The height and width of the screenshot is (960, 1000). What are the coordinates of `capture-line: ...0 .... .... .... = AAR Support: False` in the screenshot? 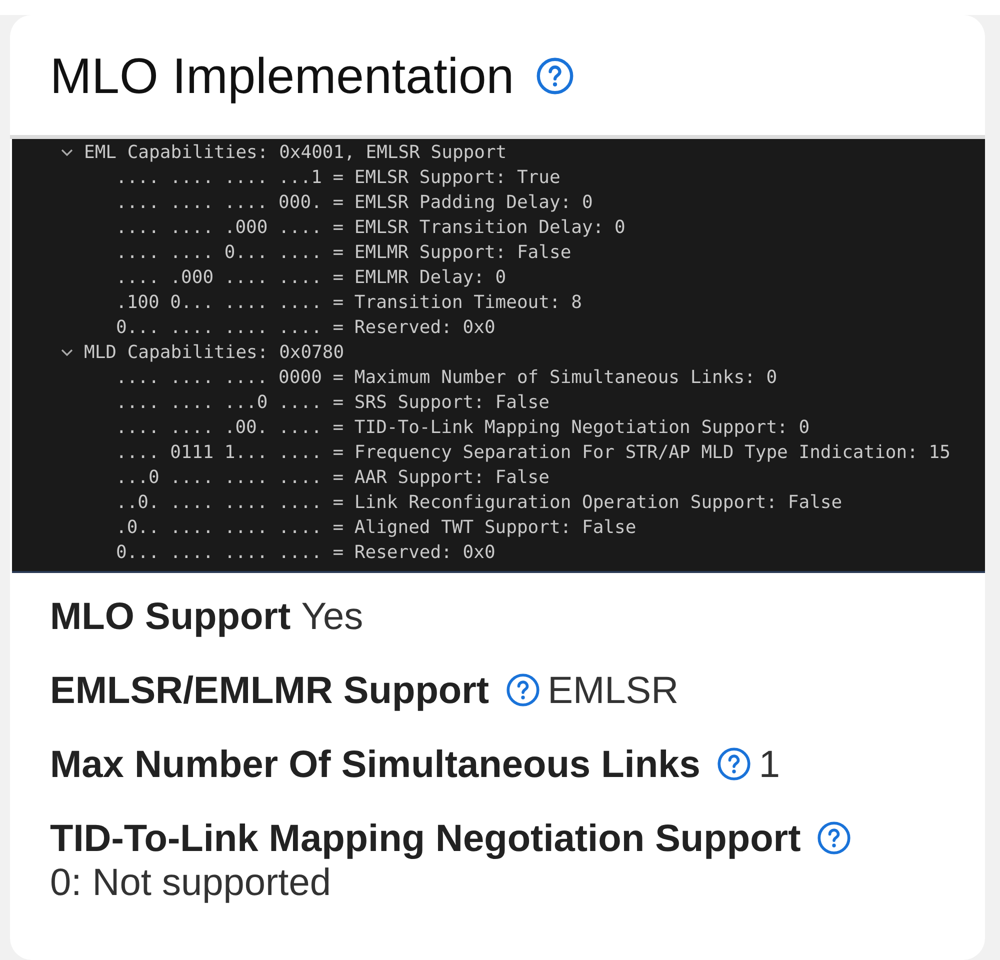 It's located at (333, 478).